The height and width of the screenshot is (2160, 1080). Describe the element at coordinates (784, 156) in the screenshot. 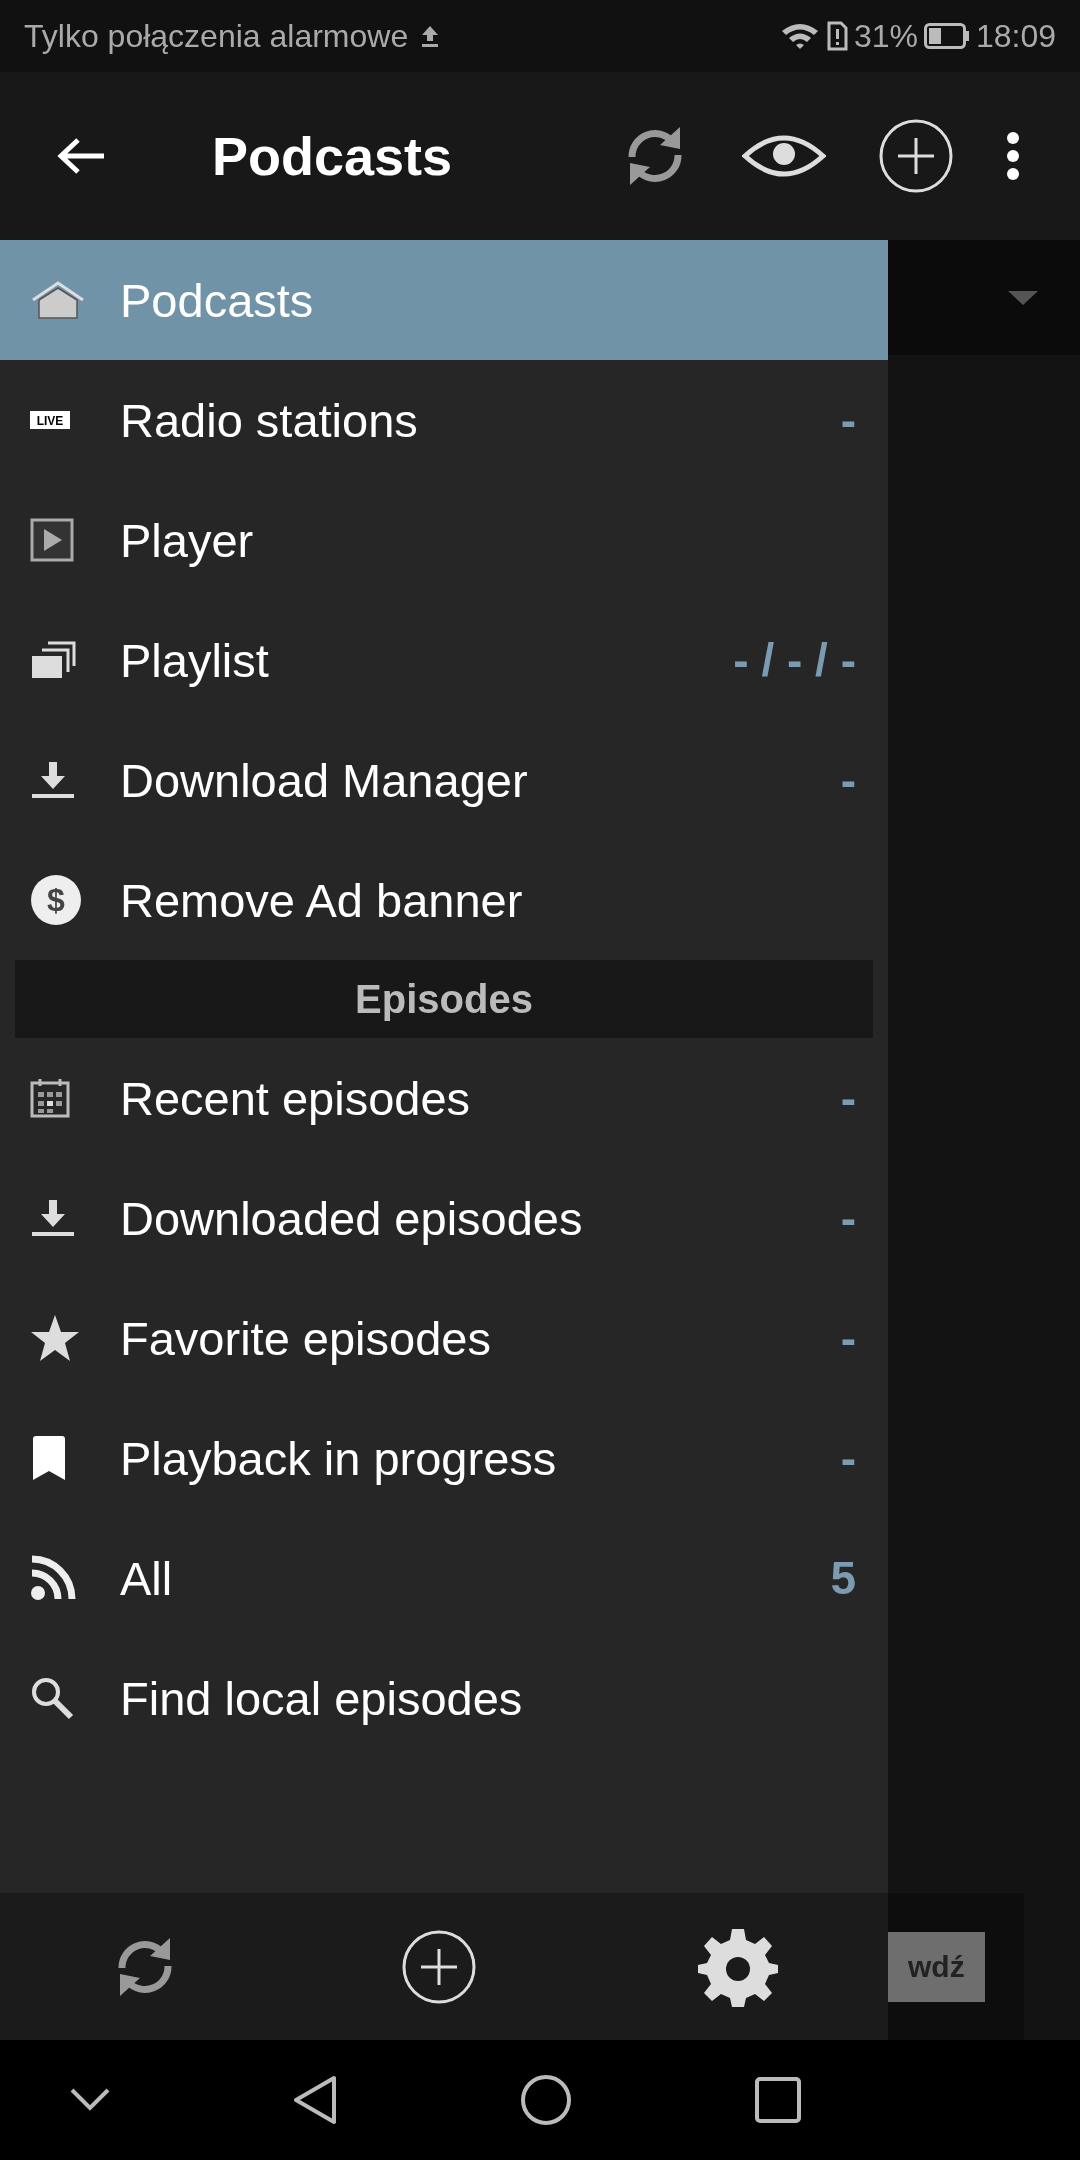

I see `eye-icon` at that location.